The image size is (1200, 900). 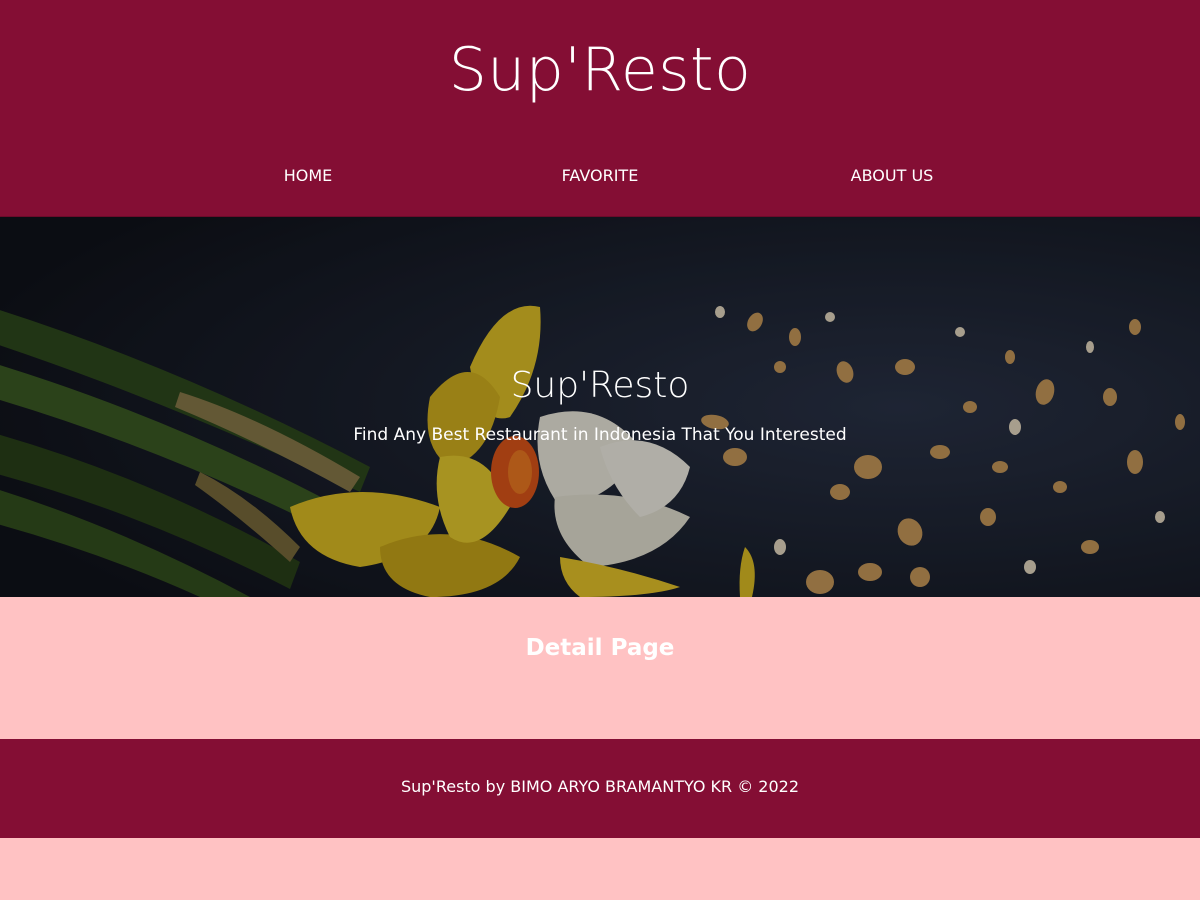 I want to click on hero-title: Sup'Resto, so click(x=600, y=385).